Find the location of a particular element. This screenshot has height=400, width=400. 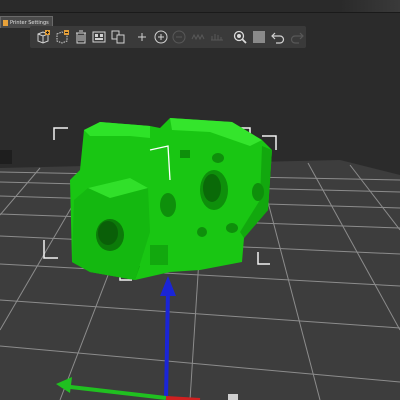

add-icon is located at coordinates (43, 37).